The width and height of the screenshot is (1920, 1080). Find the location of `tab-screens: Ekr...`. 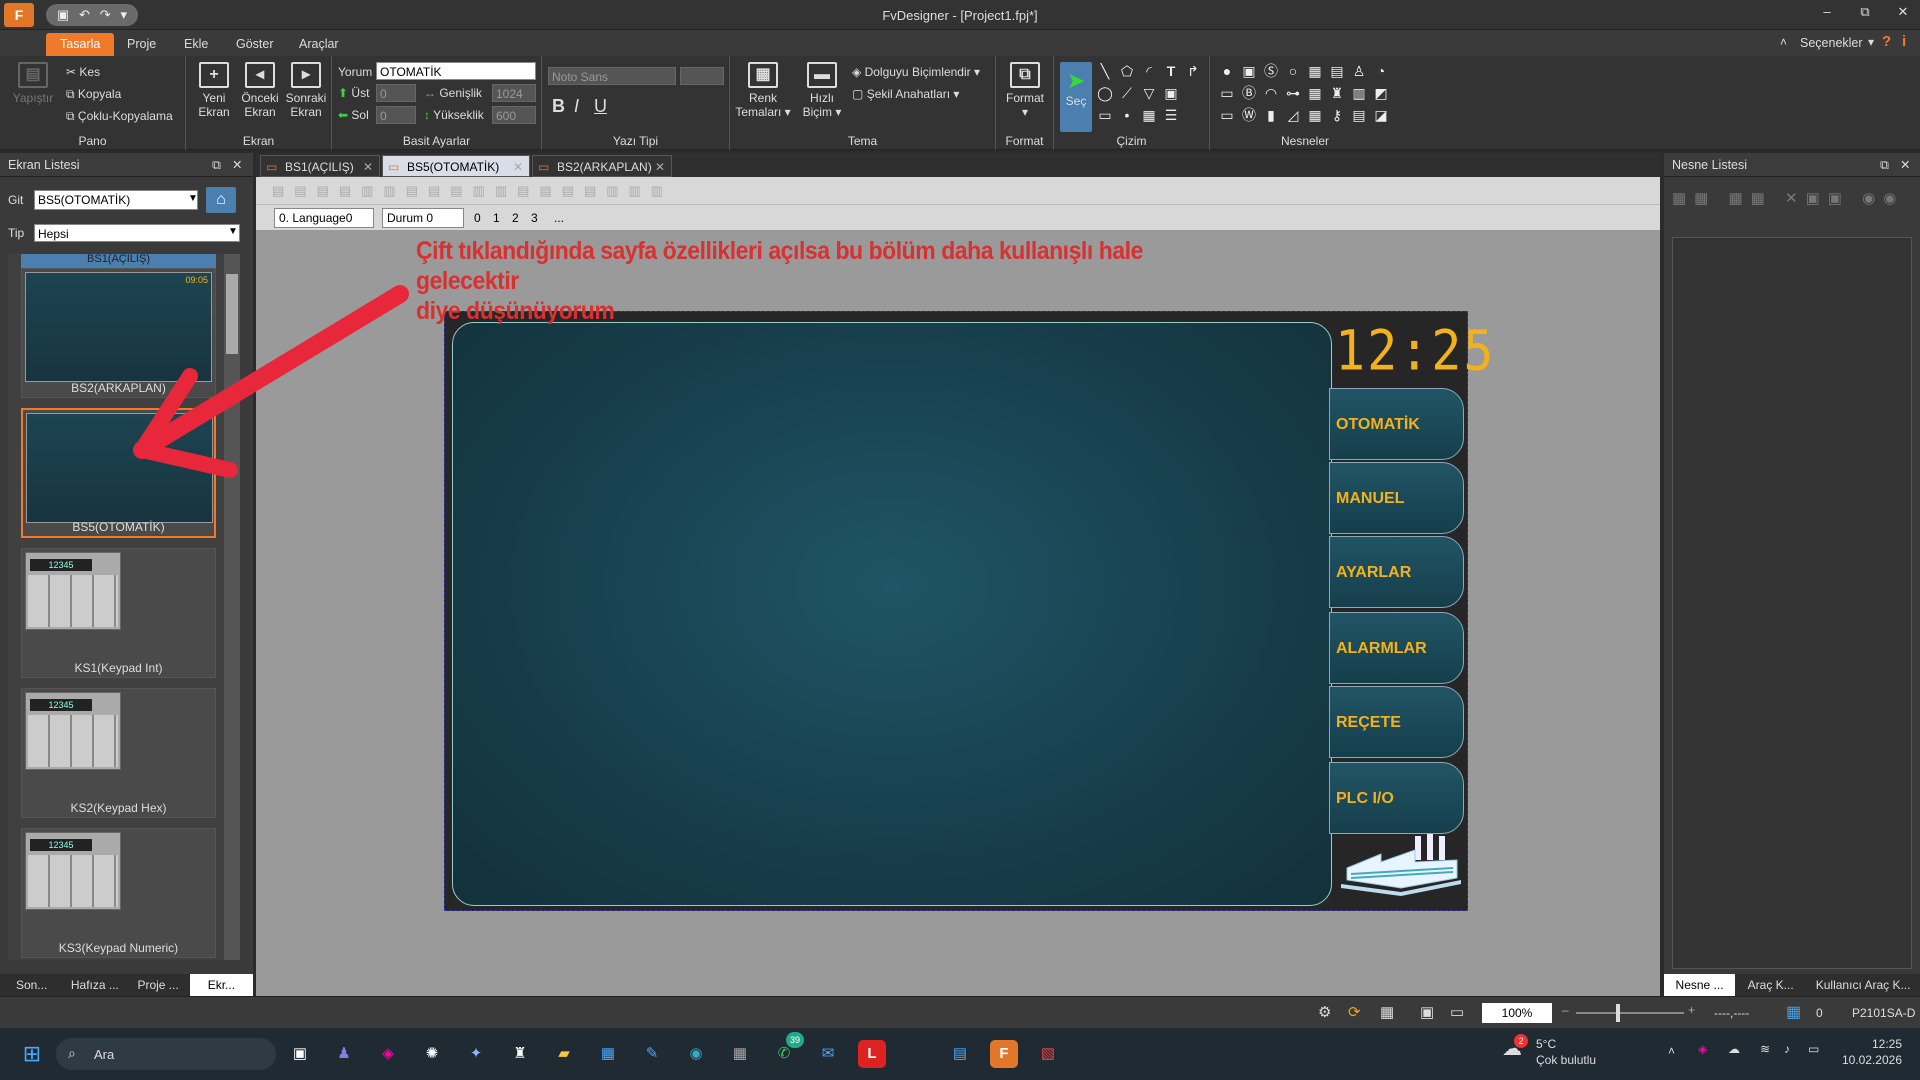

tab-screens: Ekr... is located at coordinates (221, 985).